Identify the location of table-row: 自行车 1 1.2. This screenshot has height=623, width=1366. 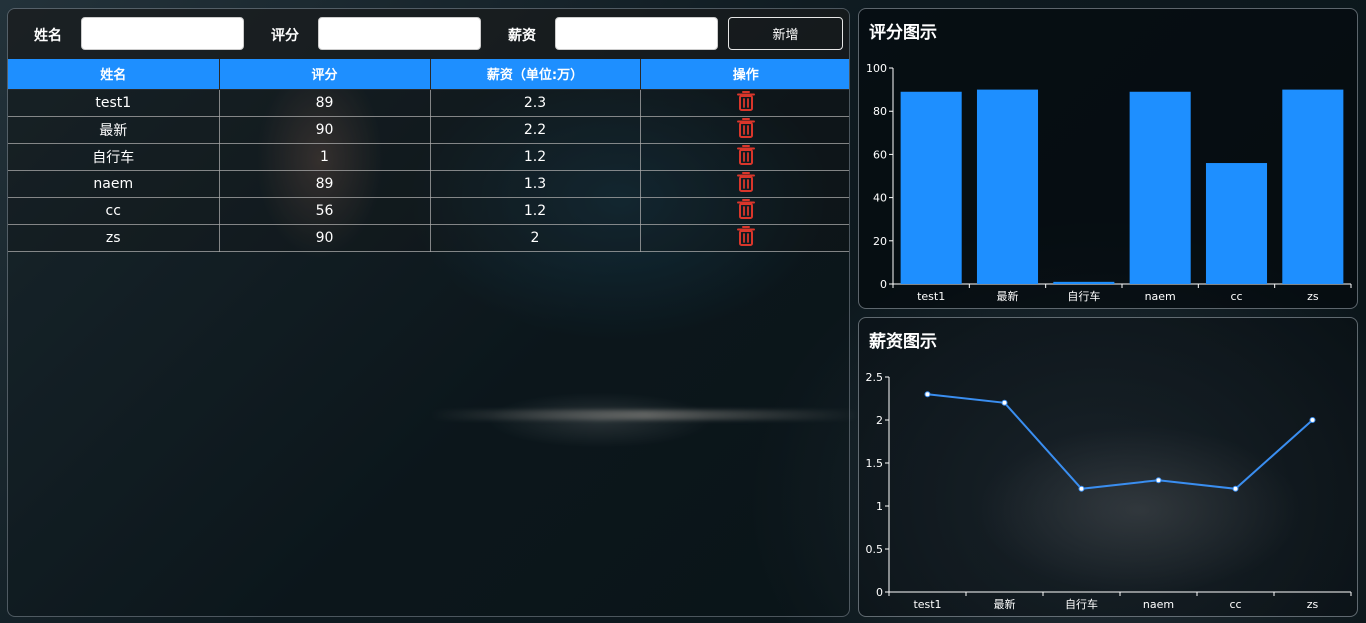
(428, 156).